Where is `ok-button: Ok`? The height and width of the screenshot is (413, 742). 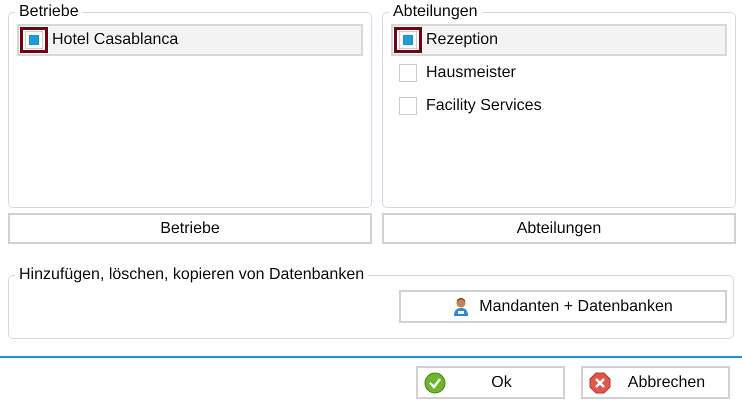 ok-button: Ok is located at coordinates (490, 382).